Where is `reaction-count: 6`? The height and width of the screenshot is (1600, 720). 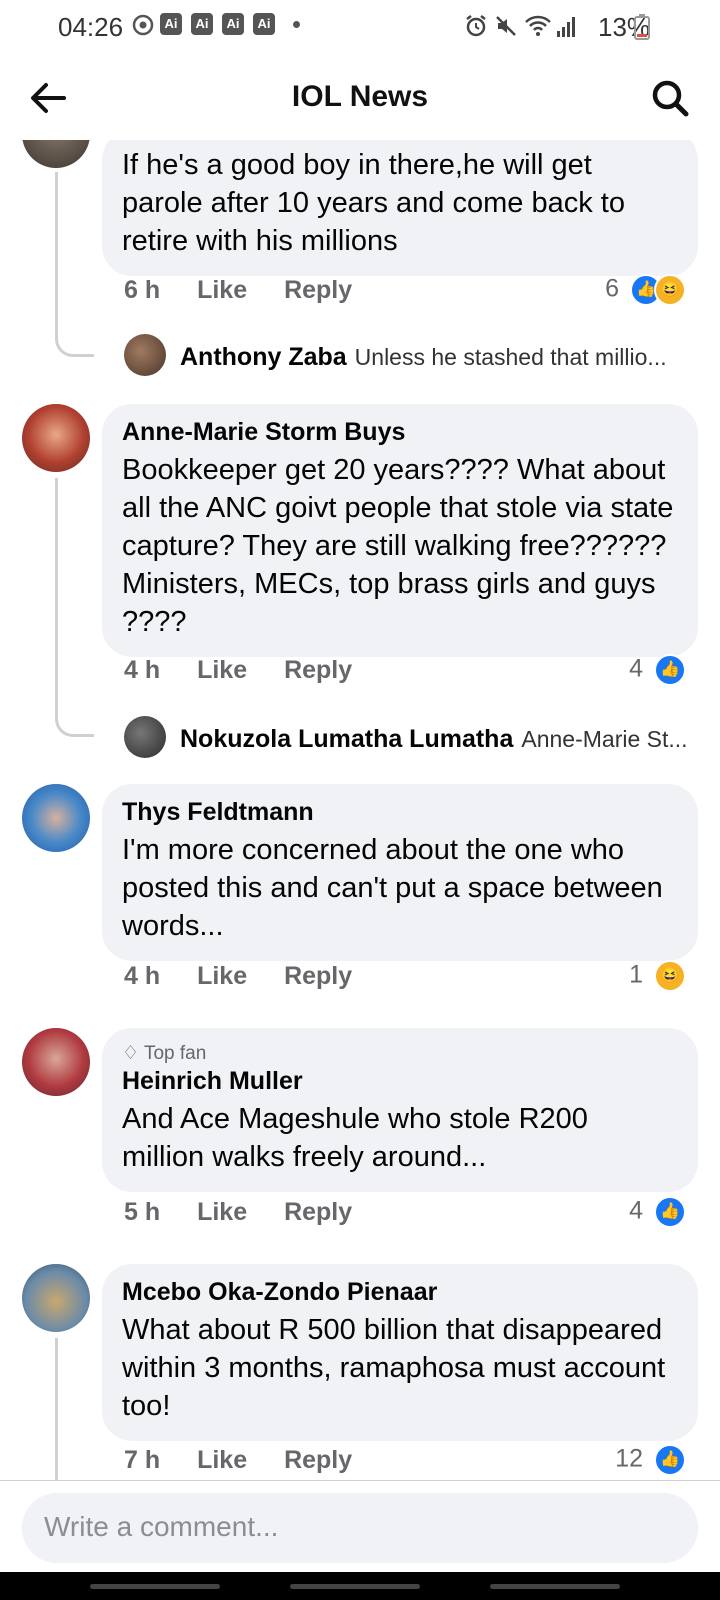 reaction-count: 6 is located at coordinates (612, 288).